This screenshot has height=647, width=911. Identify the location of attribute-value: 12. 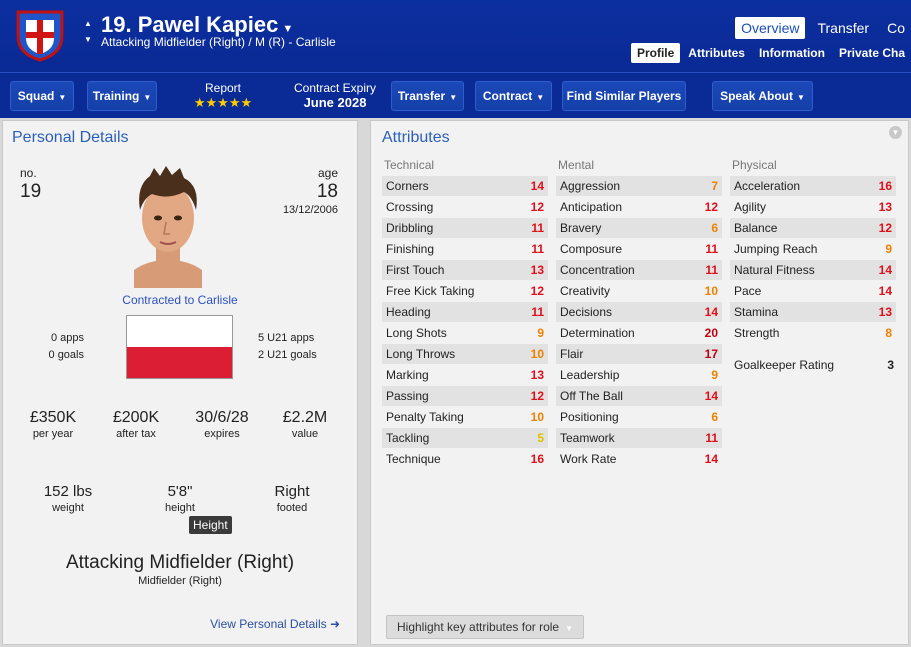
(711, 207).